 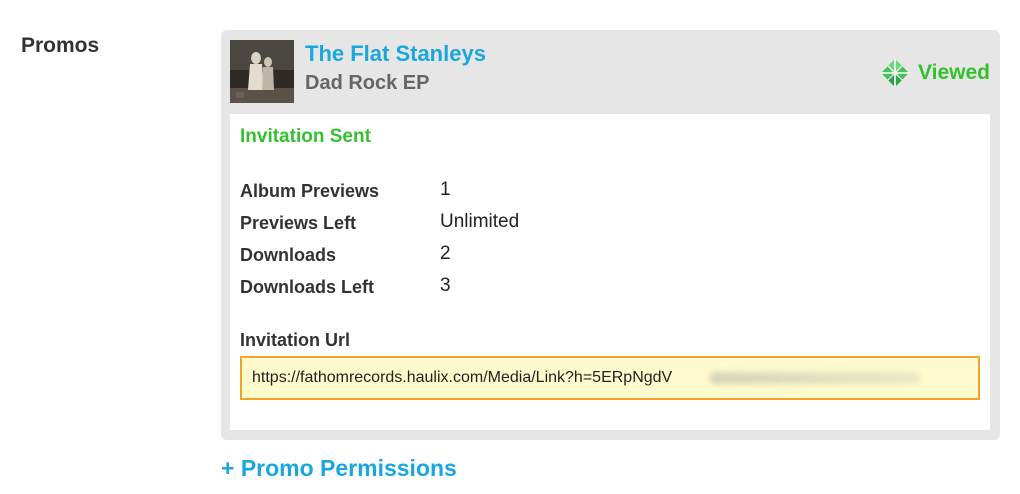 What do you see at coordinates (445, 253) in the screenshot?
I see `stat-value: 2` at bounding box center [445, 253].